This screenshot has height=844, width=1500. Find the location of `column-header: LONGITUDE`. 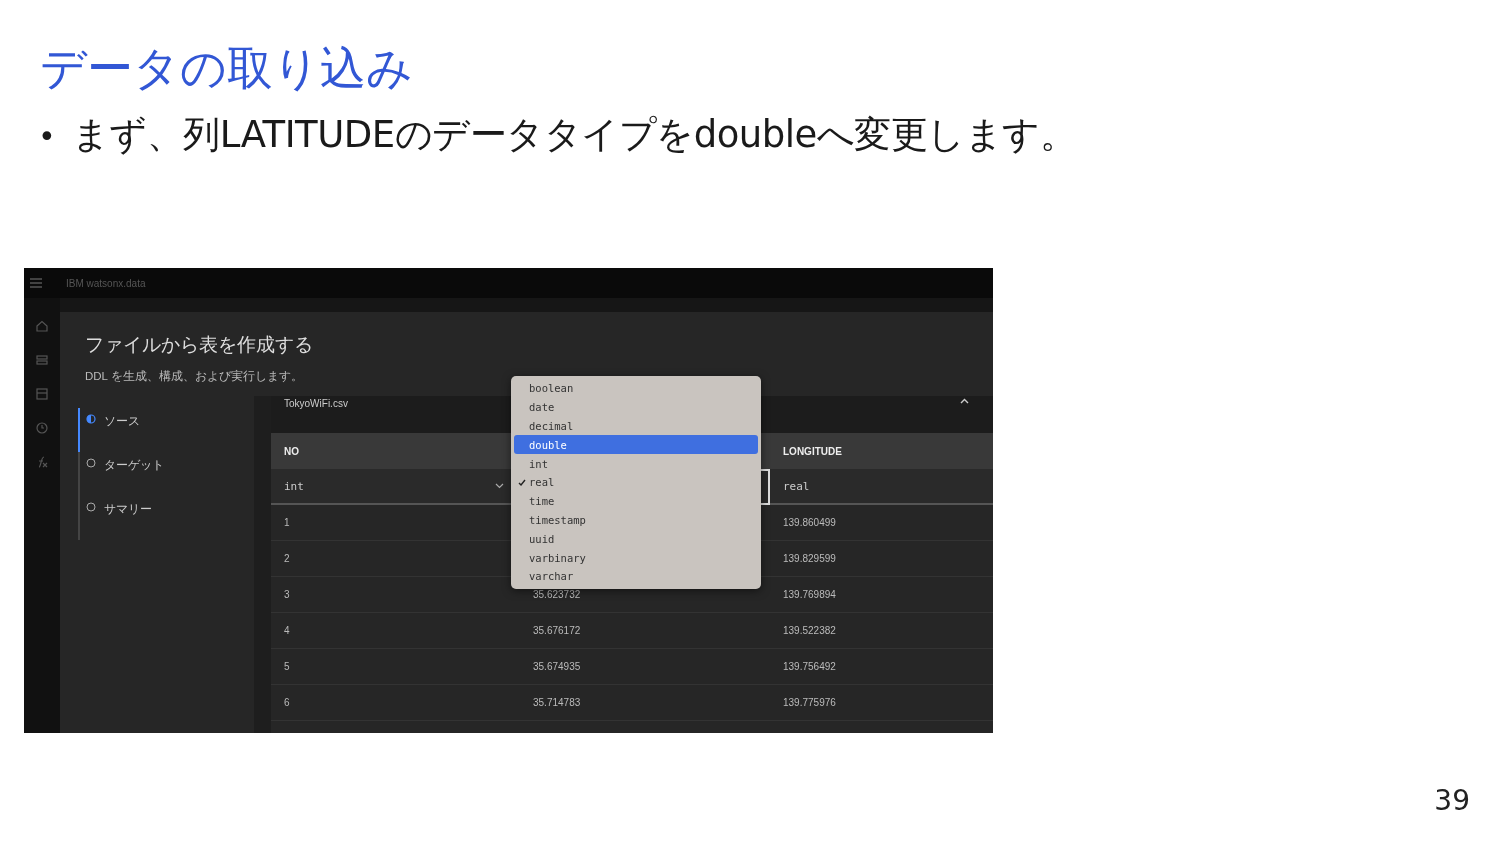

column-header: LONGITUDE is located at coordinates (881, 451).